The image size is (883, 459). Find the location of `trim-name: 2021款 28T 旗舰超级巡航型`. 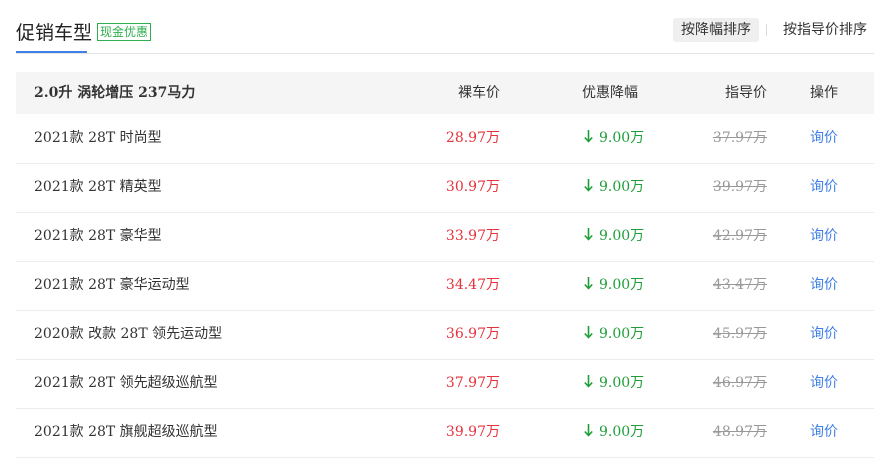

trim-name: 2021款 28T 旗舰超级巡航型 is located at coordinates (126, 432).